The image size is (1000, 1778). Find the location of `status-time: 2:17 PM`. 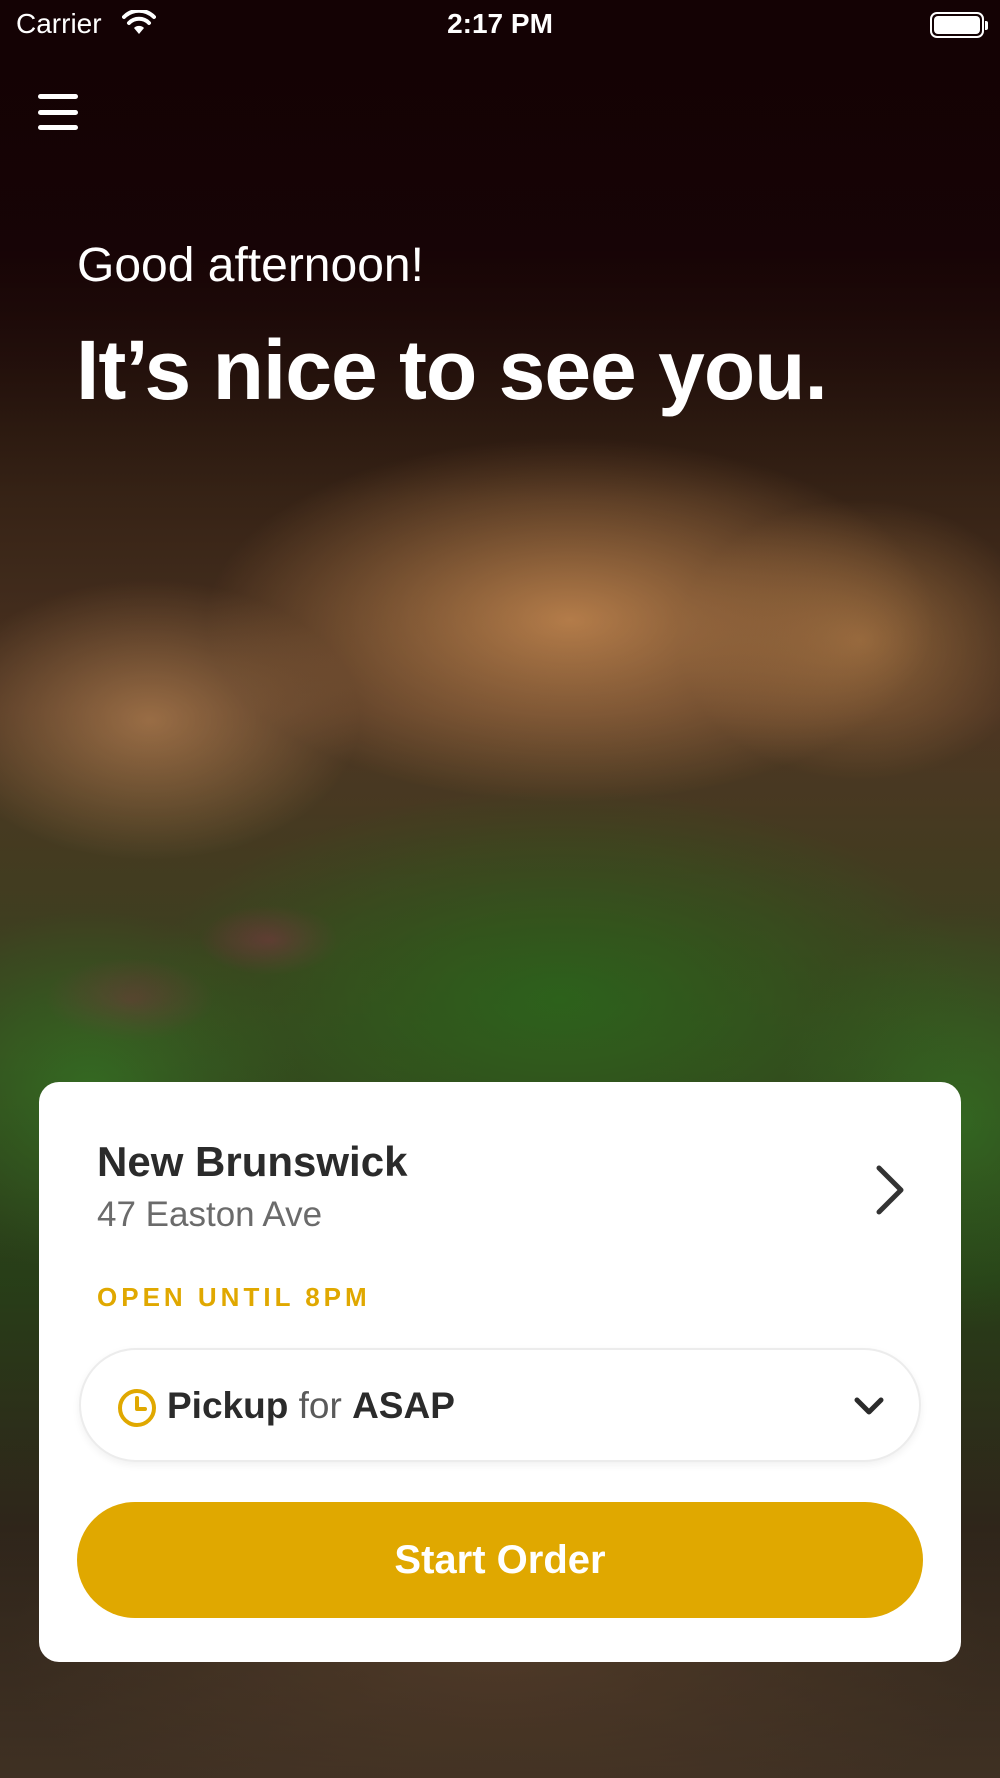

status-time: 2:17 PM is located at coordinates (500, 23).